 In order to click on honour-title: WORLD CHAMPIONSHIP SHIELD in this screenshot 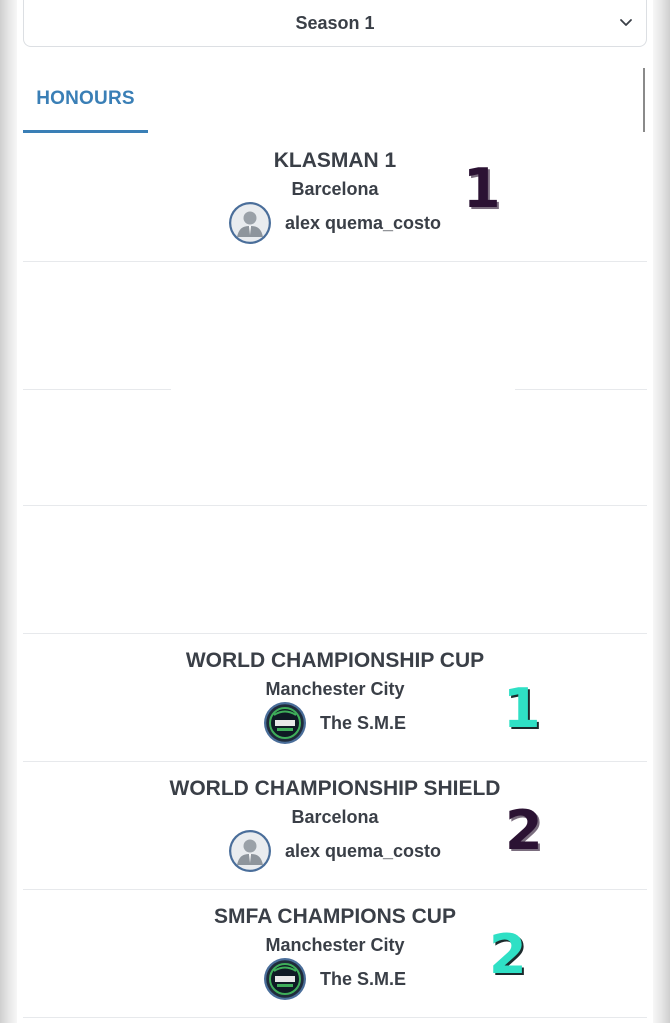, I will do `click(335, 788)`.